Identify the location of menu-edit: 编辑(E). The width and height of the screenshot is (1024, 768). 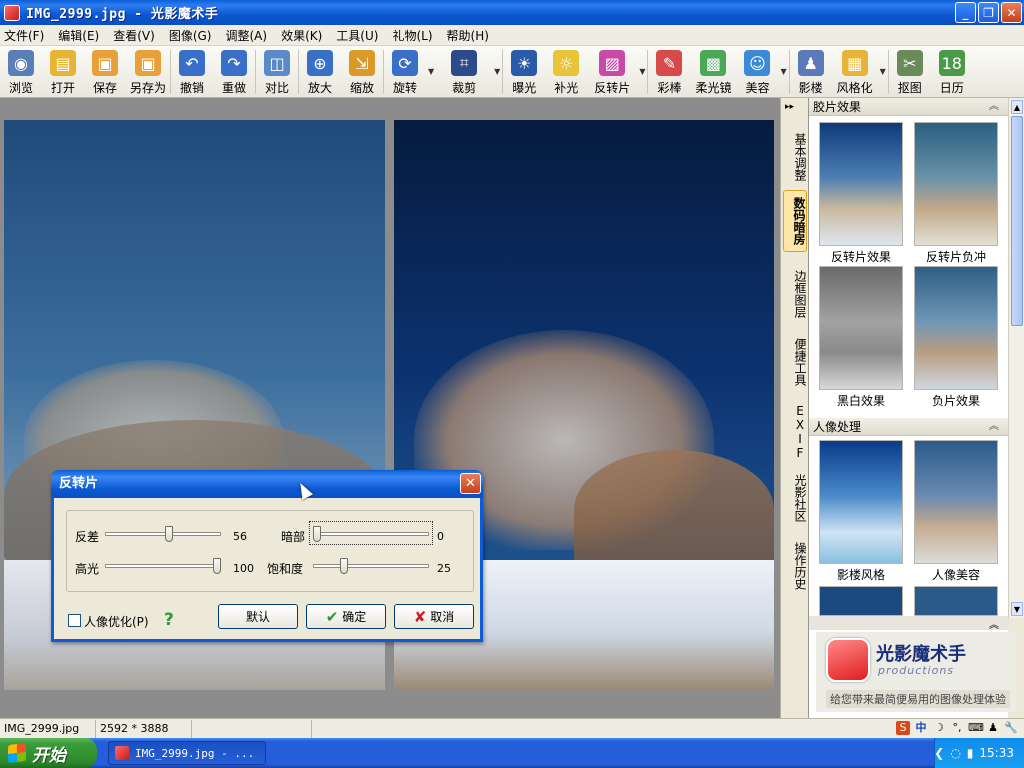
(78, 35).